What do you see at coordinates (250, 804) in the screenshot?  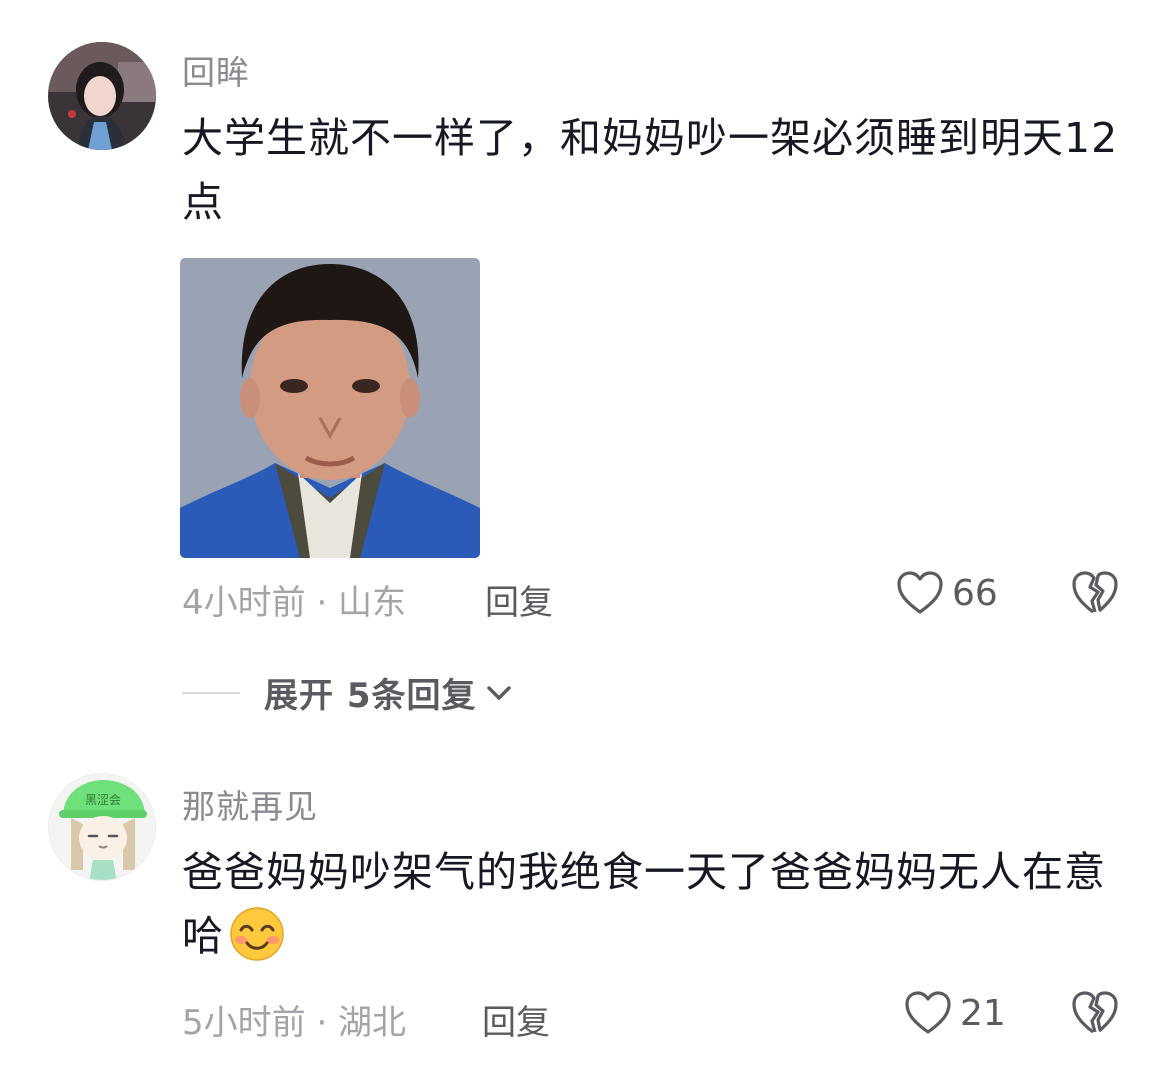 I see `username: 那就再见` at bounding box center [250, 804].